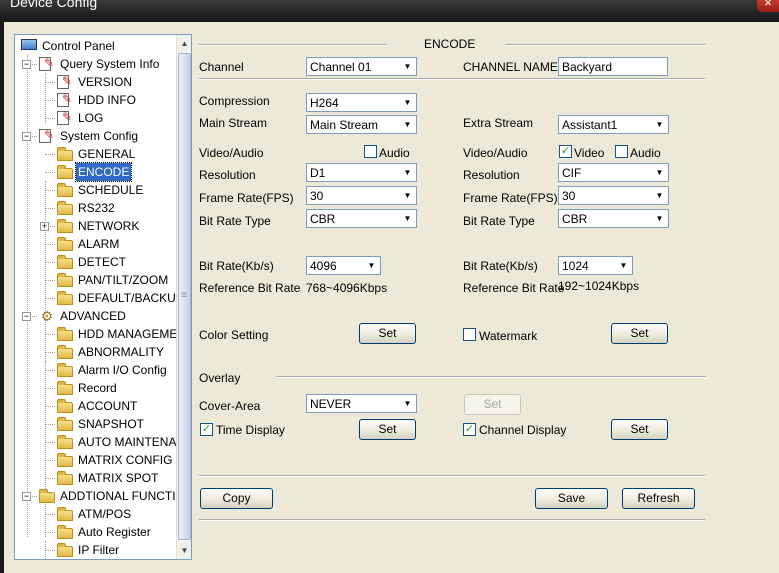 This screenshot has height=573, width=779. I want to click on tree-item-label: HDD MANAGEME, so click(128, 334).